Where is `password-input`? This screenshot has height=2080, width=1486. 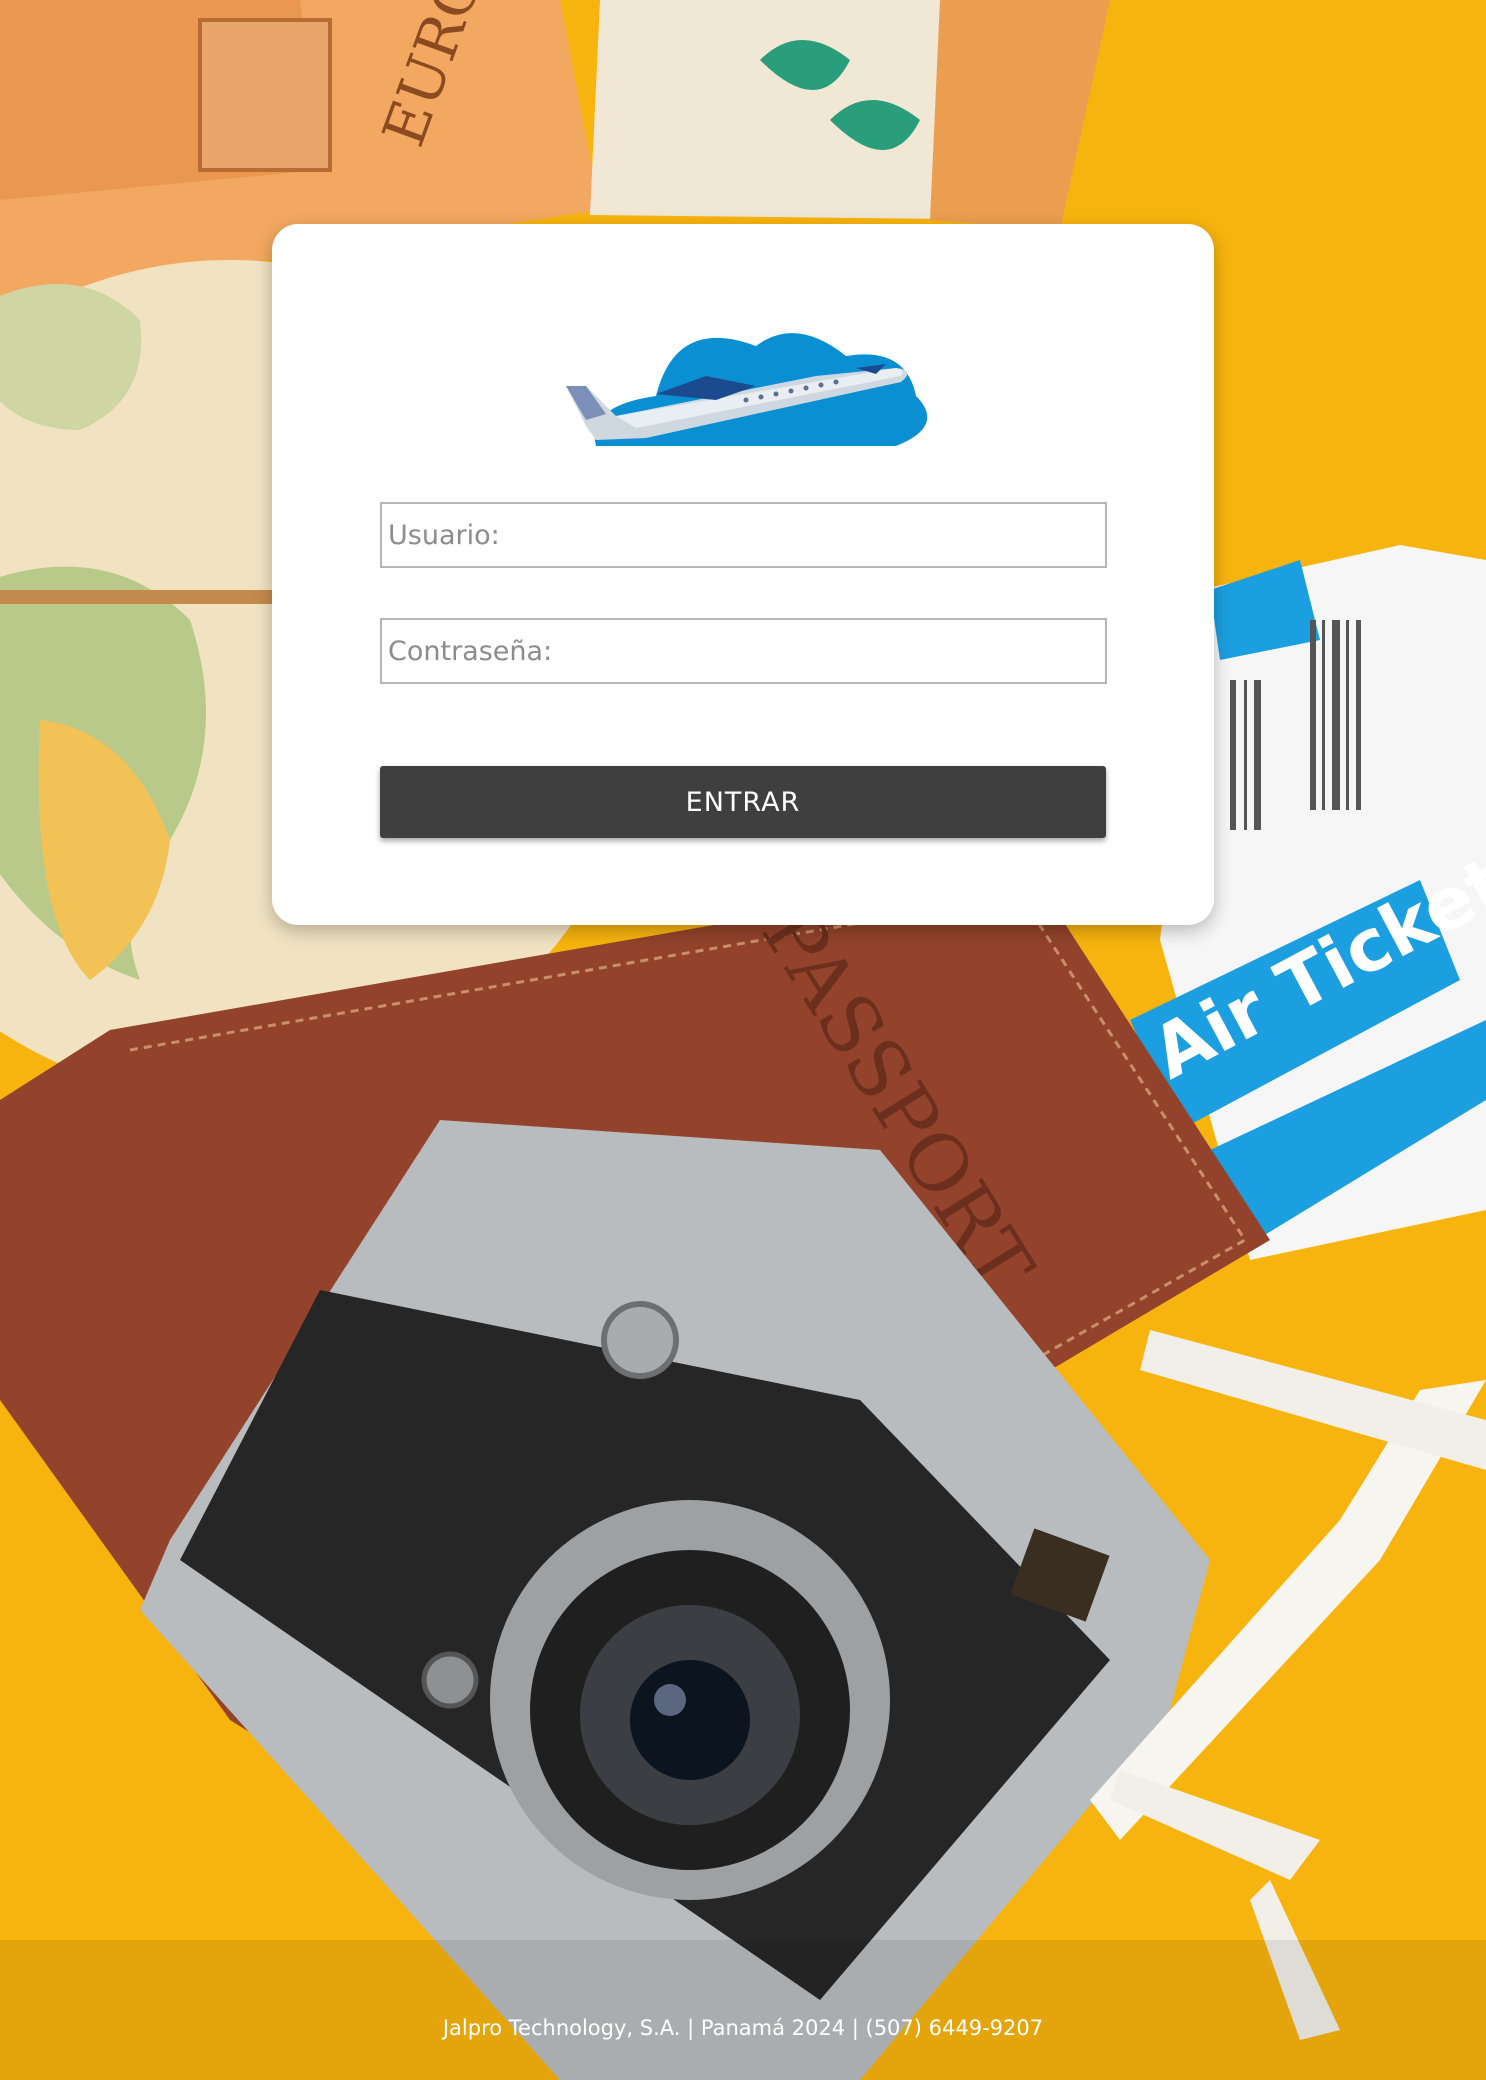
password-input is located at coordinates (743, 651).